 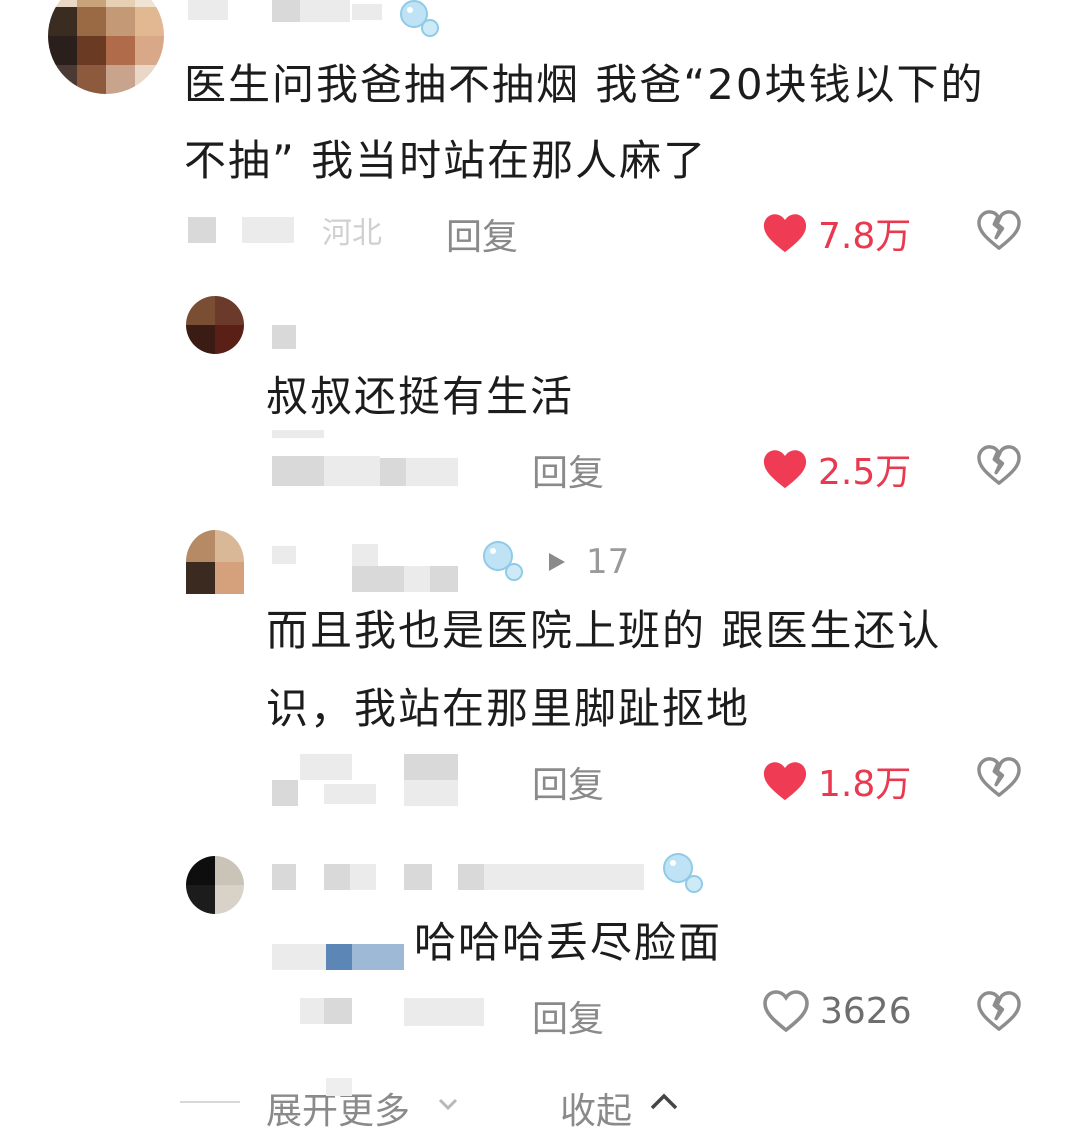 I want to click on chevron-up-icon, so click(x=664, y=1102).